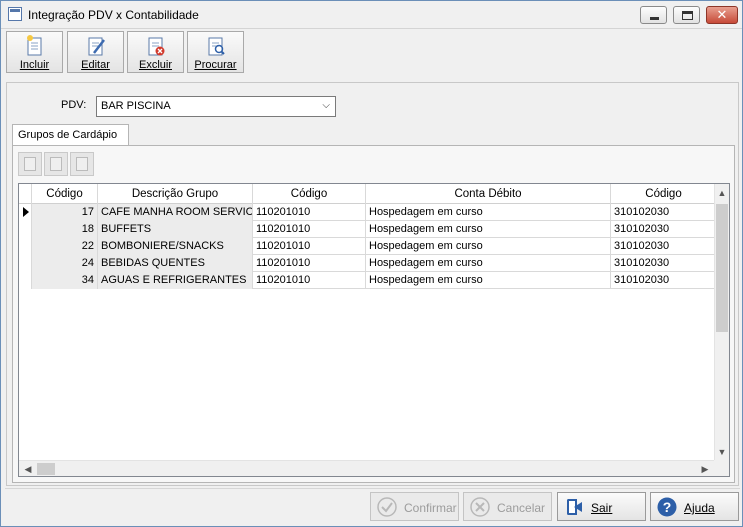 Image resolution: width=743 pixels, height=527 pixels. I want to click on grid-edit-button, so click(56, 164).